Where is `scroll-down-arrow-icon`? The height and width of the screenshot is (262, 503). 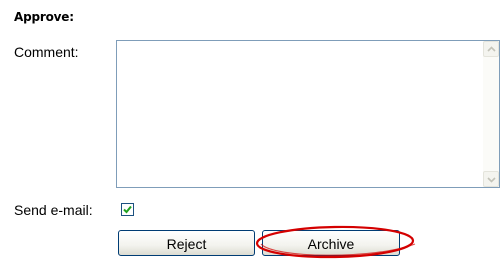 scroll-down-arrow-icon is located at coordinates (491, 180).